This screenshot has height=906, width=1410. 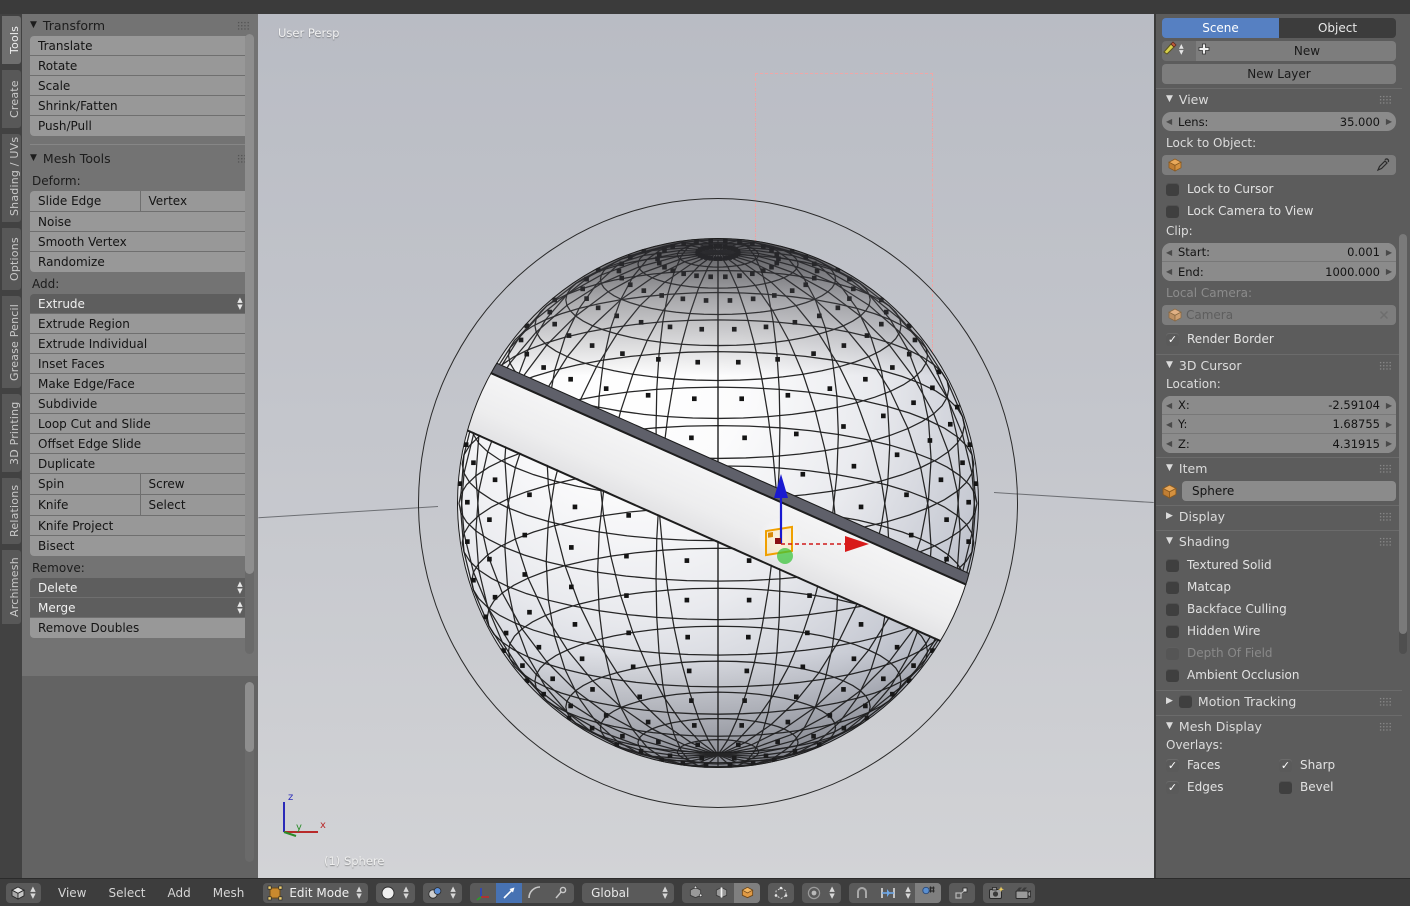 I want to click on translate-button: Translate, so click(x=140, y=46).